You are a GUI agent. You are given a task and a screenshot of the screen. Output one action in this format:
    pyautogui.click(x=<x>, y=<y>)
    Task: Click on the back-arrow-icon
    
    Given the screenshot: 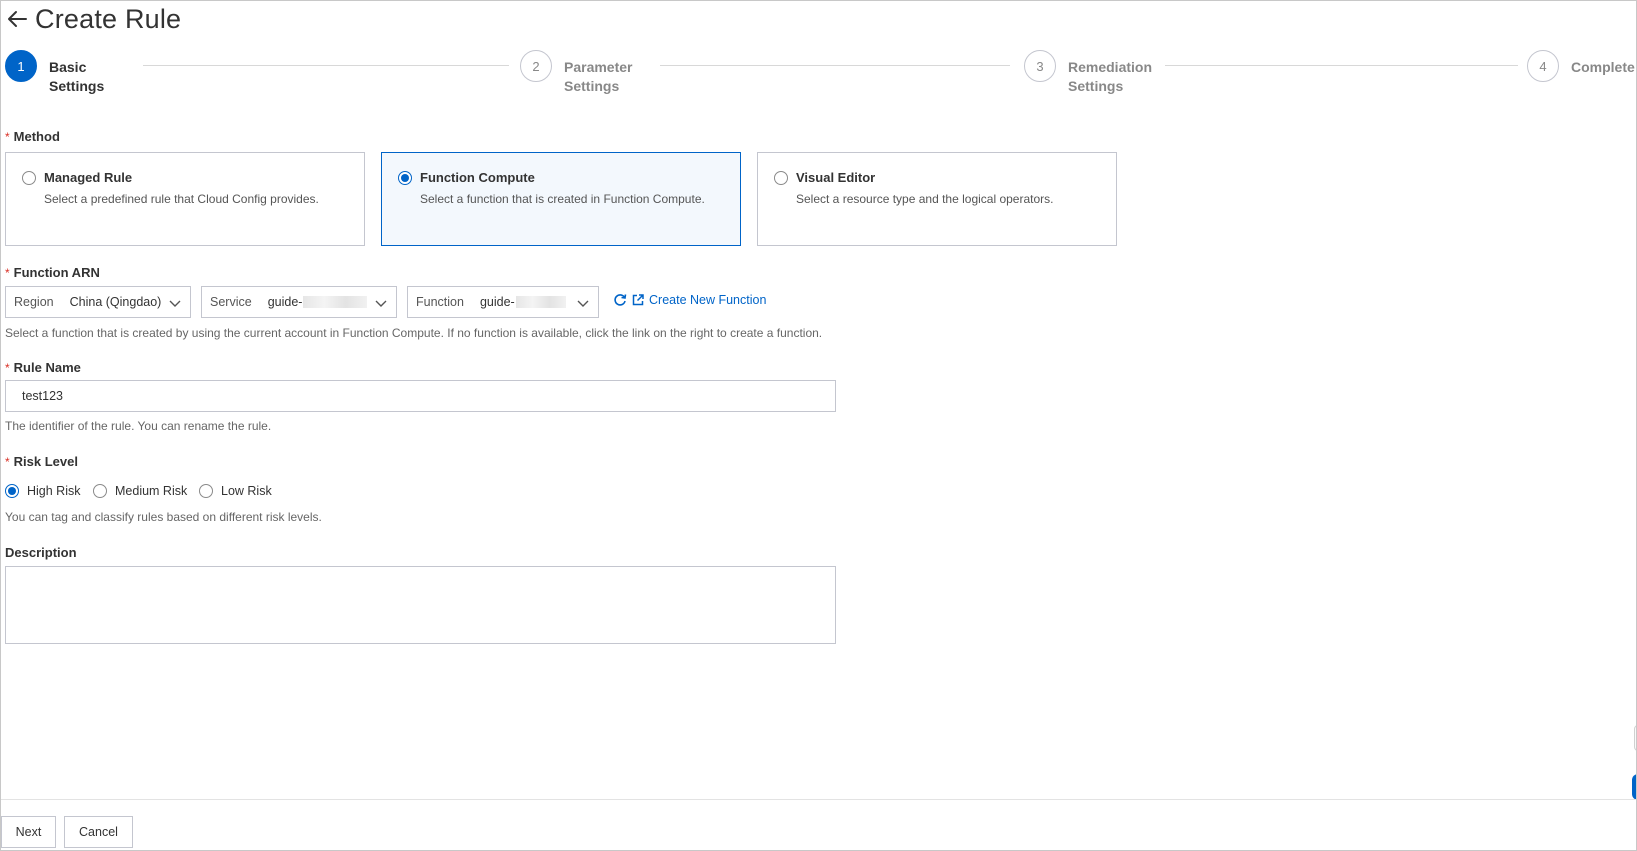 What is the action you would take?
    pyautogui.click(x=17, y=19)
    